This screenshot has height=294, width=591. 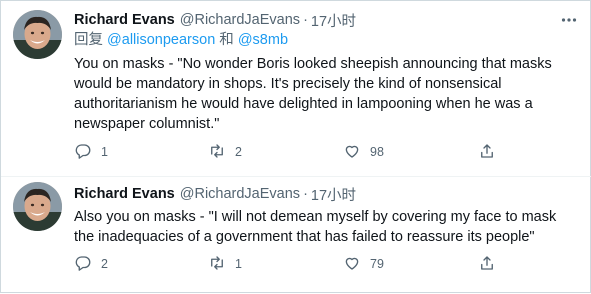 What do you see at coordinates (263, 40) in the screenshot?
I see `mention-link: @s8mb` at bounding box center [263, 40].